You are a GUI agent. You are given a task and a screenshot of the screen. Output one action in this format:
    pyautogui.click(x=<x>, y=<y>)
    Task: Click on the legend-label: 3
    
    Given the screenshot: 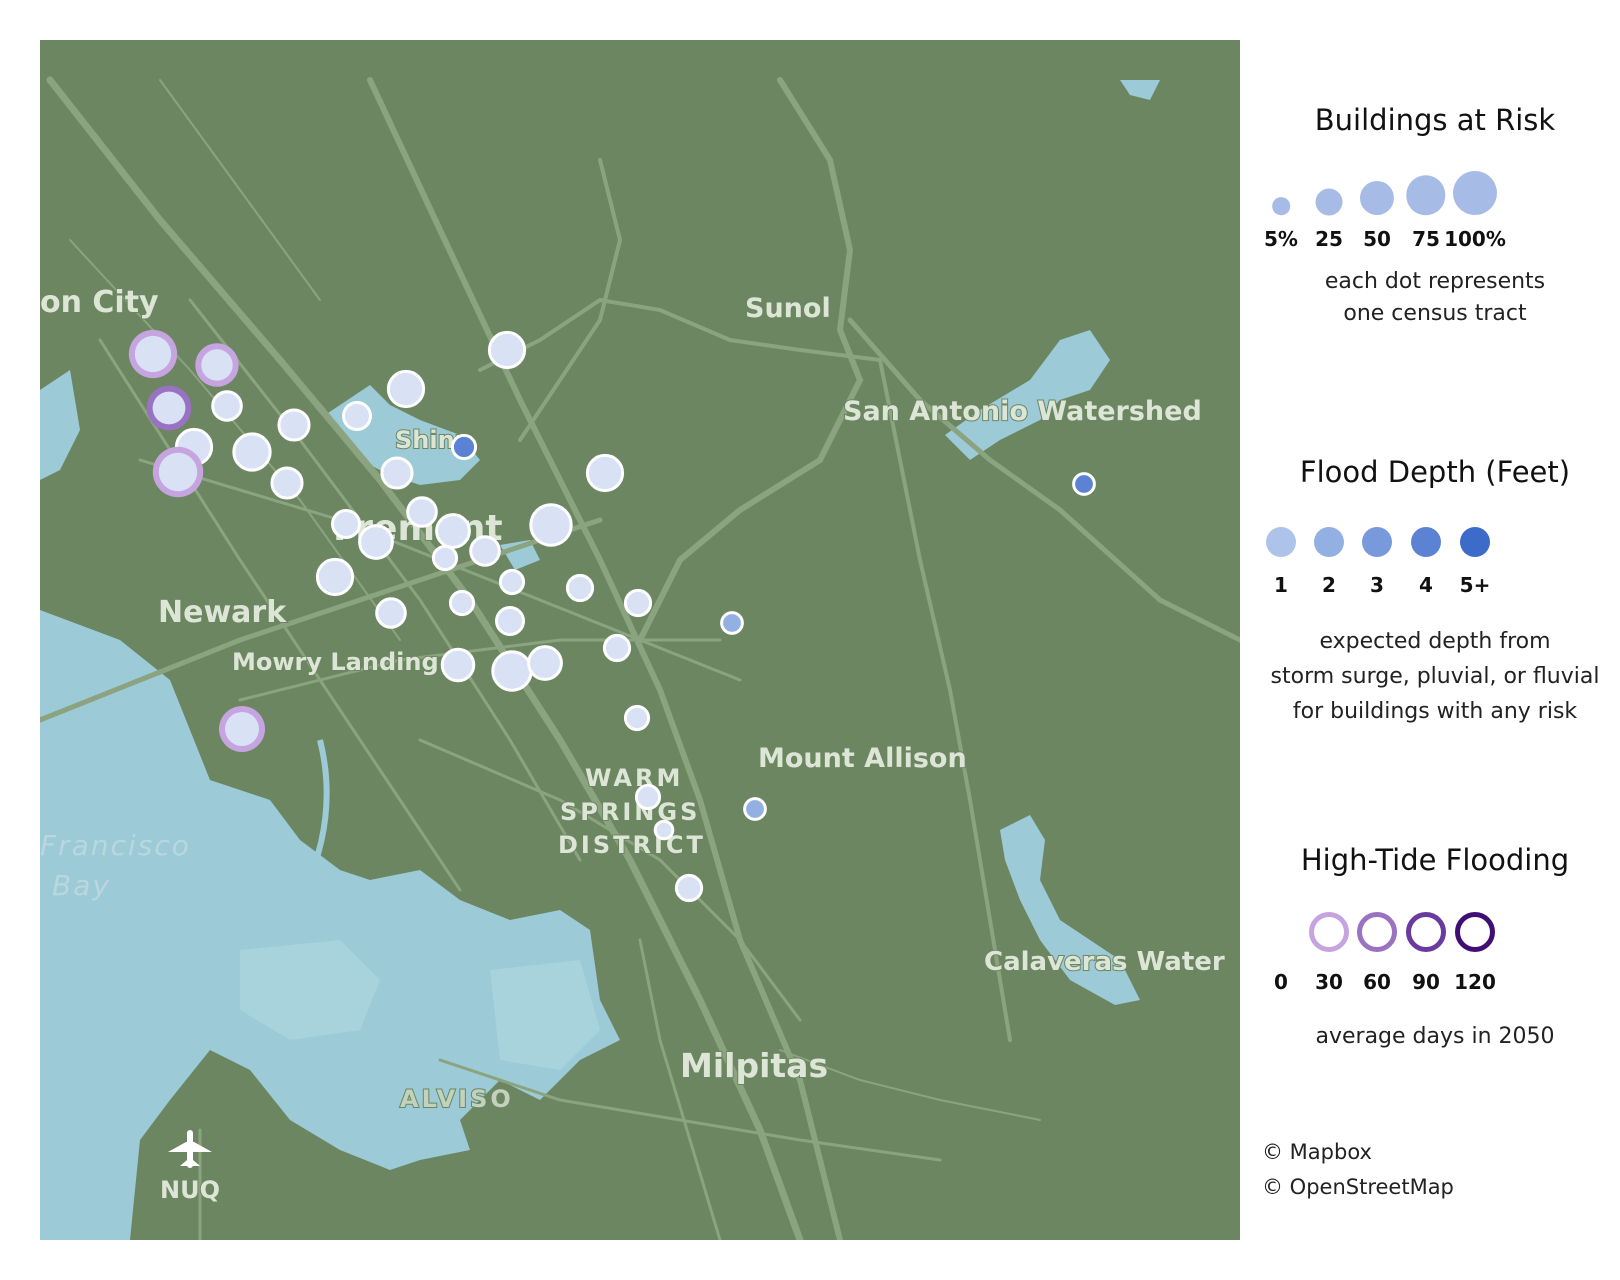 What is the action you would take?
    pyautogui.click(x=1377, y=585)
    